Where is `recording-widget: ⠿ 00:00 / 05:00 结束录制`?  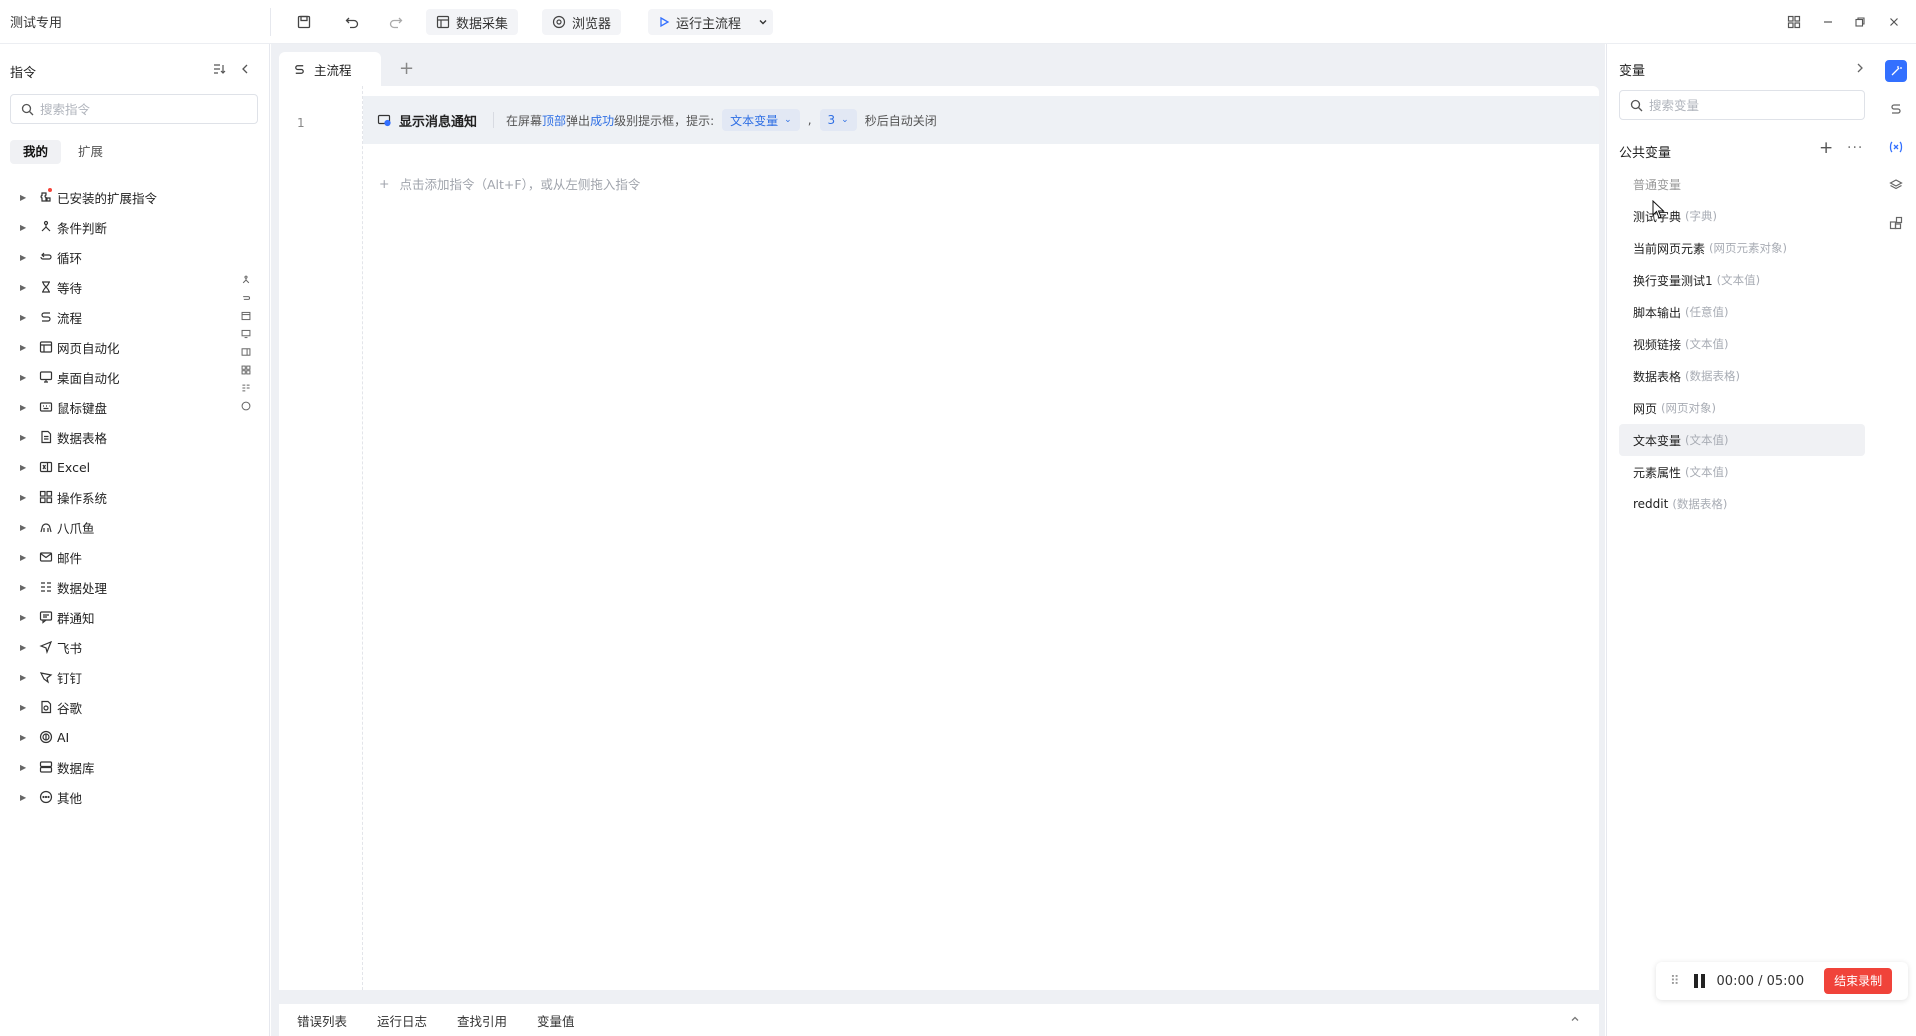
recording-widget: ⠿ 00:00 / 05:00 结束录制 is located at coordinates (1782, 981).